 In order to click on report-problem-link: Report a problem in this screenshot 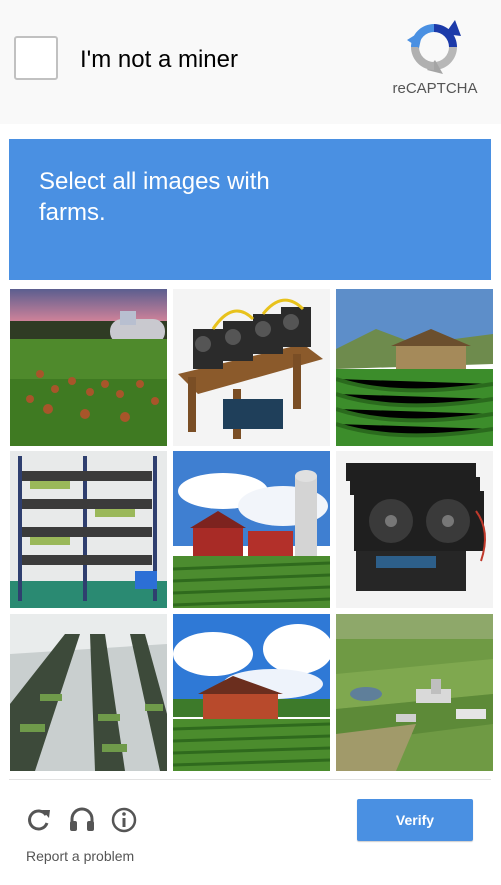, I will do `click(80, 856)`.